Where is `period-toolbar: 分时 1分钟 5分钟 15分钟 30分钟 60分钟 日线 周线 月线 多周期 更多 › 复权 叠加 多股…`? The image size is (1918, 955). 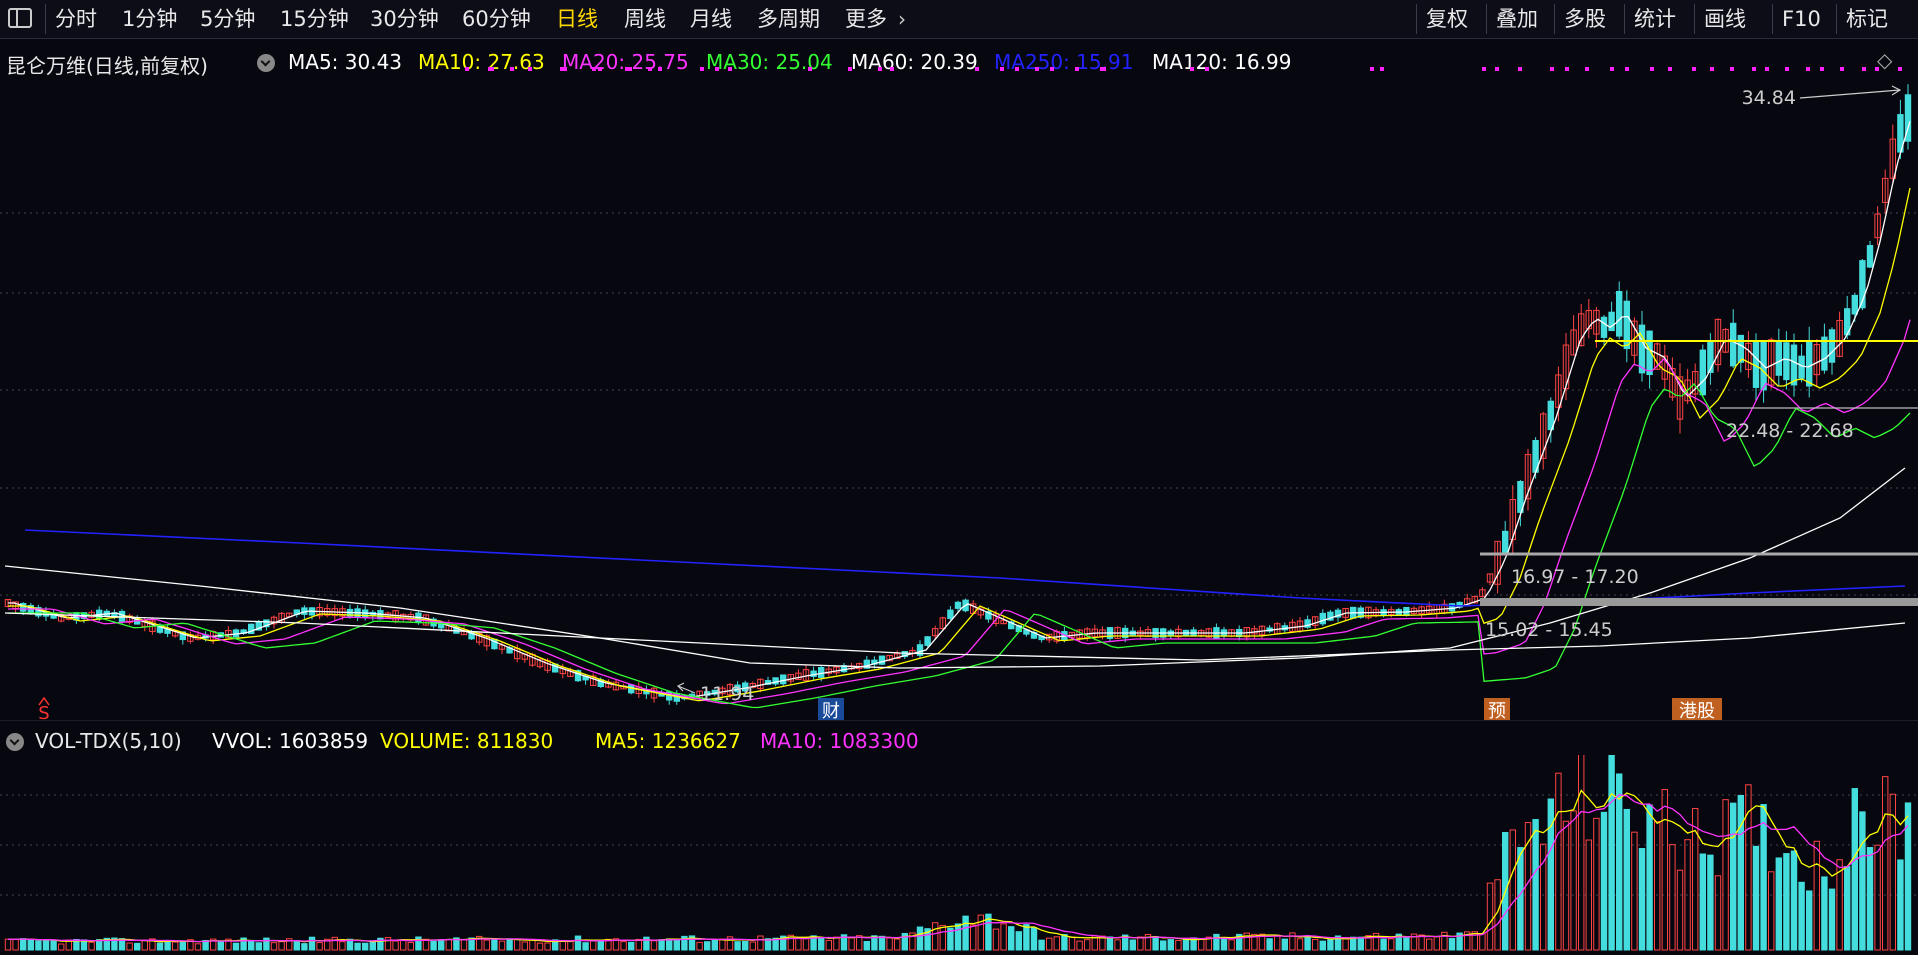 period-toolbar: 分时 1分钟 5分钟 15分钟 30分钟 60分钟 日线 周线 月线 多周期 更多 › 复权 叠加 多股… is located at coordinates (959, 19).